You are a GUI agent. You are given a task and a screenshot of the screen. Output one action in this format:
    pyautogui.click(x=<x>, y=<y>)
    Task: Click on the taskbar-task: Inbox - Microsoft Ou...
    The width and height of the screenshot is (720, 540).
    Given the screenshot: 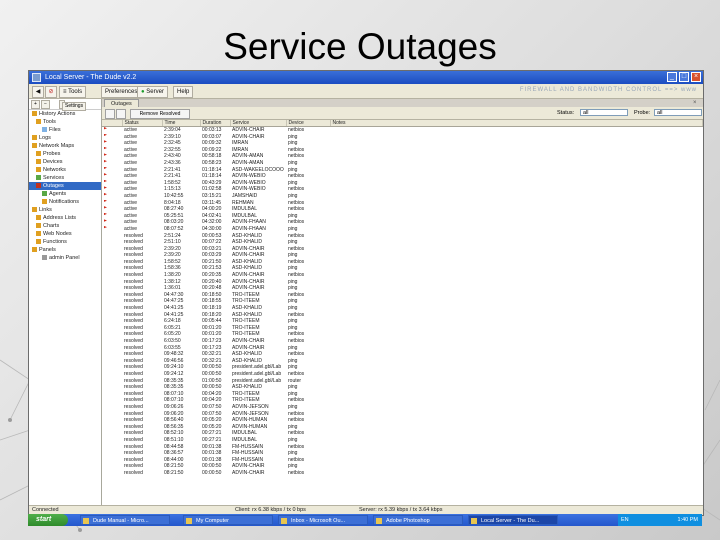 What is the action you would take?
    pyautogui.click(x=323, y=520)
    